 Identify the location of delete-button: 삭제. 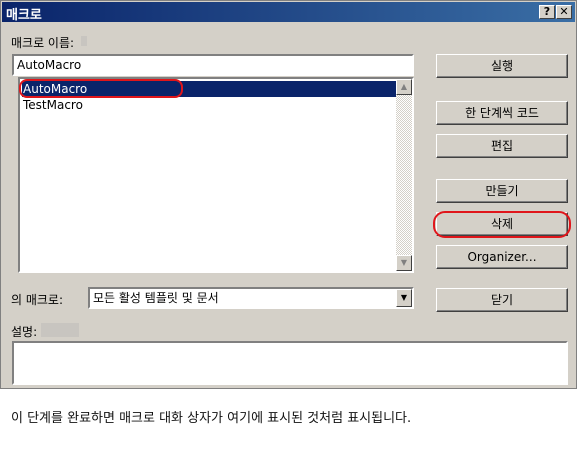
(502, 224).